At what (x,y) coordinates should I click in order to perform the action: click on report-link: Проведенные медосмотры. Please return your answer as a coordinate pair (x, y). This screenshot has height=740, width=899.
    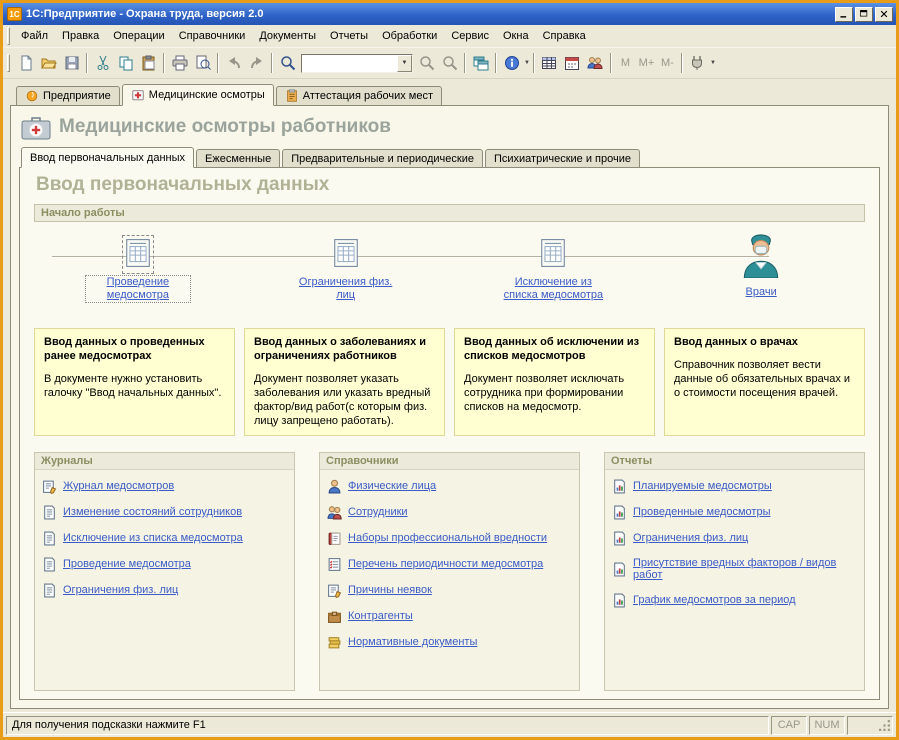
    Looking at the image, I should click on (701, 512).